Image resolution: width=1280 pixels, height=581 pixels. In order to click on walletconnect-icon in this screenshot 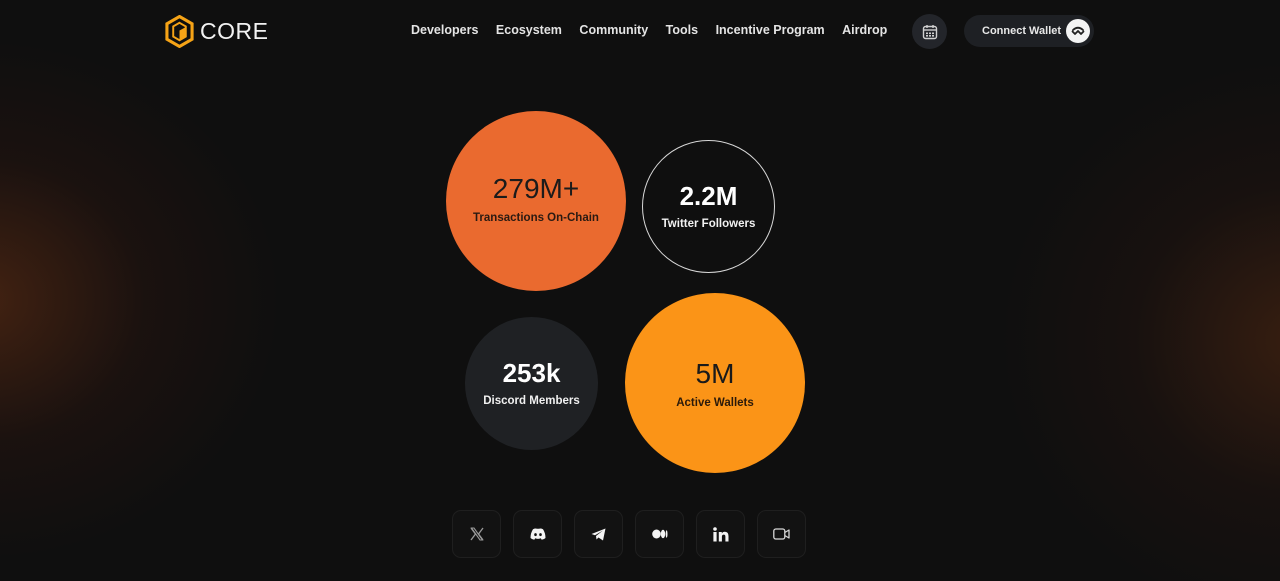, I will do `click(1078, 31)`.